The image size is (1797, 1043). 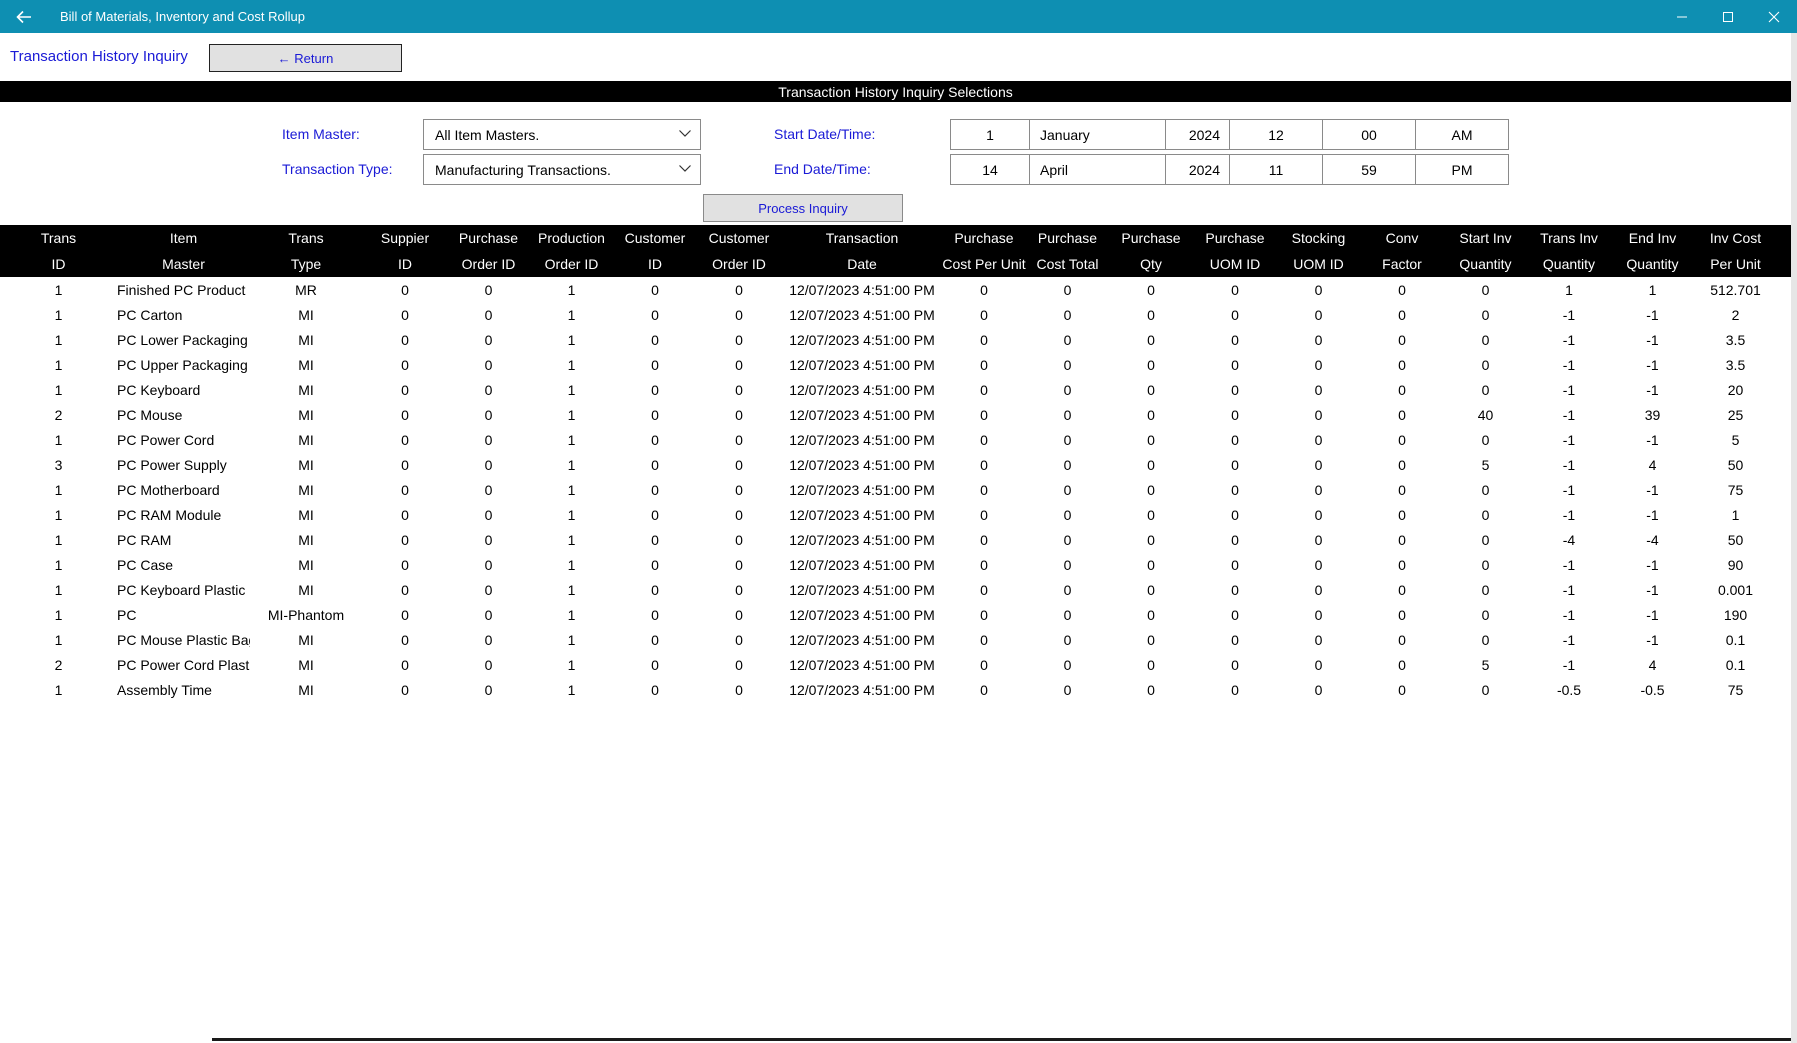 I want to click on end-minute-field: 59, so click(x=1369, y=169).